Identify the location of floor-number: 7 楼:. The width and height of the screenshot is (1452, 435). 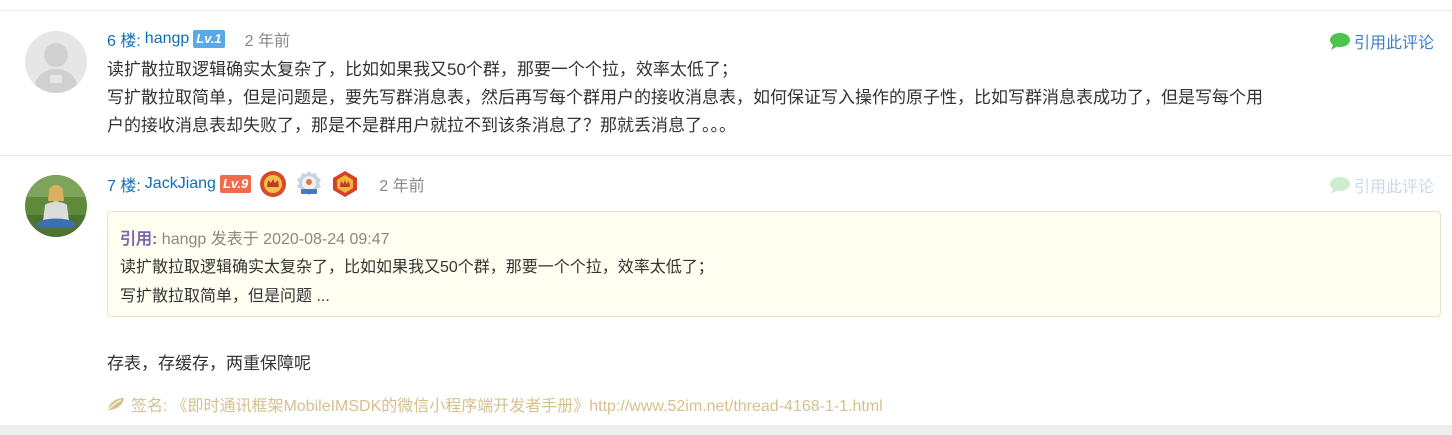
(124, 186).